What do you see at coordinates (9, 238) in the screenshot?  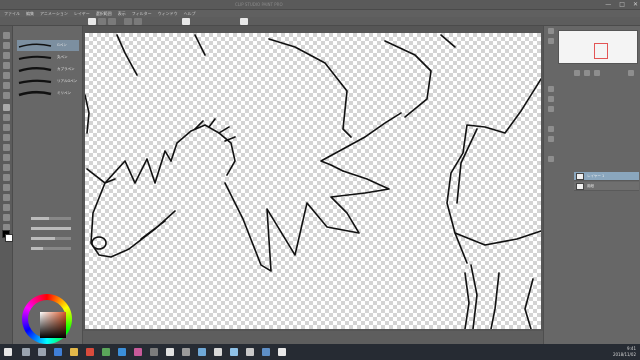 I see `sub-color-chip` at bounding box center [9, 238].